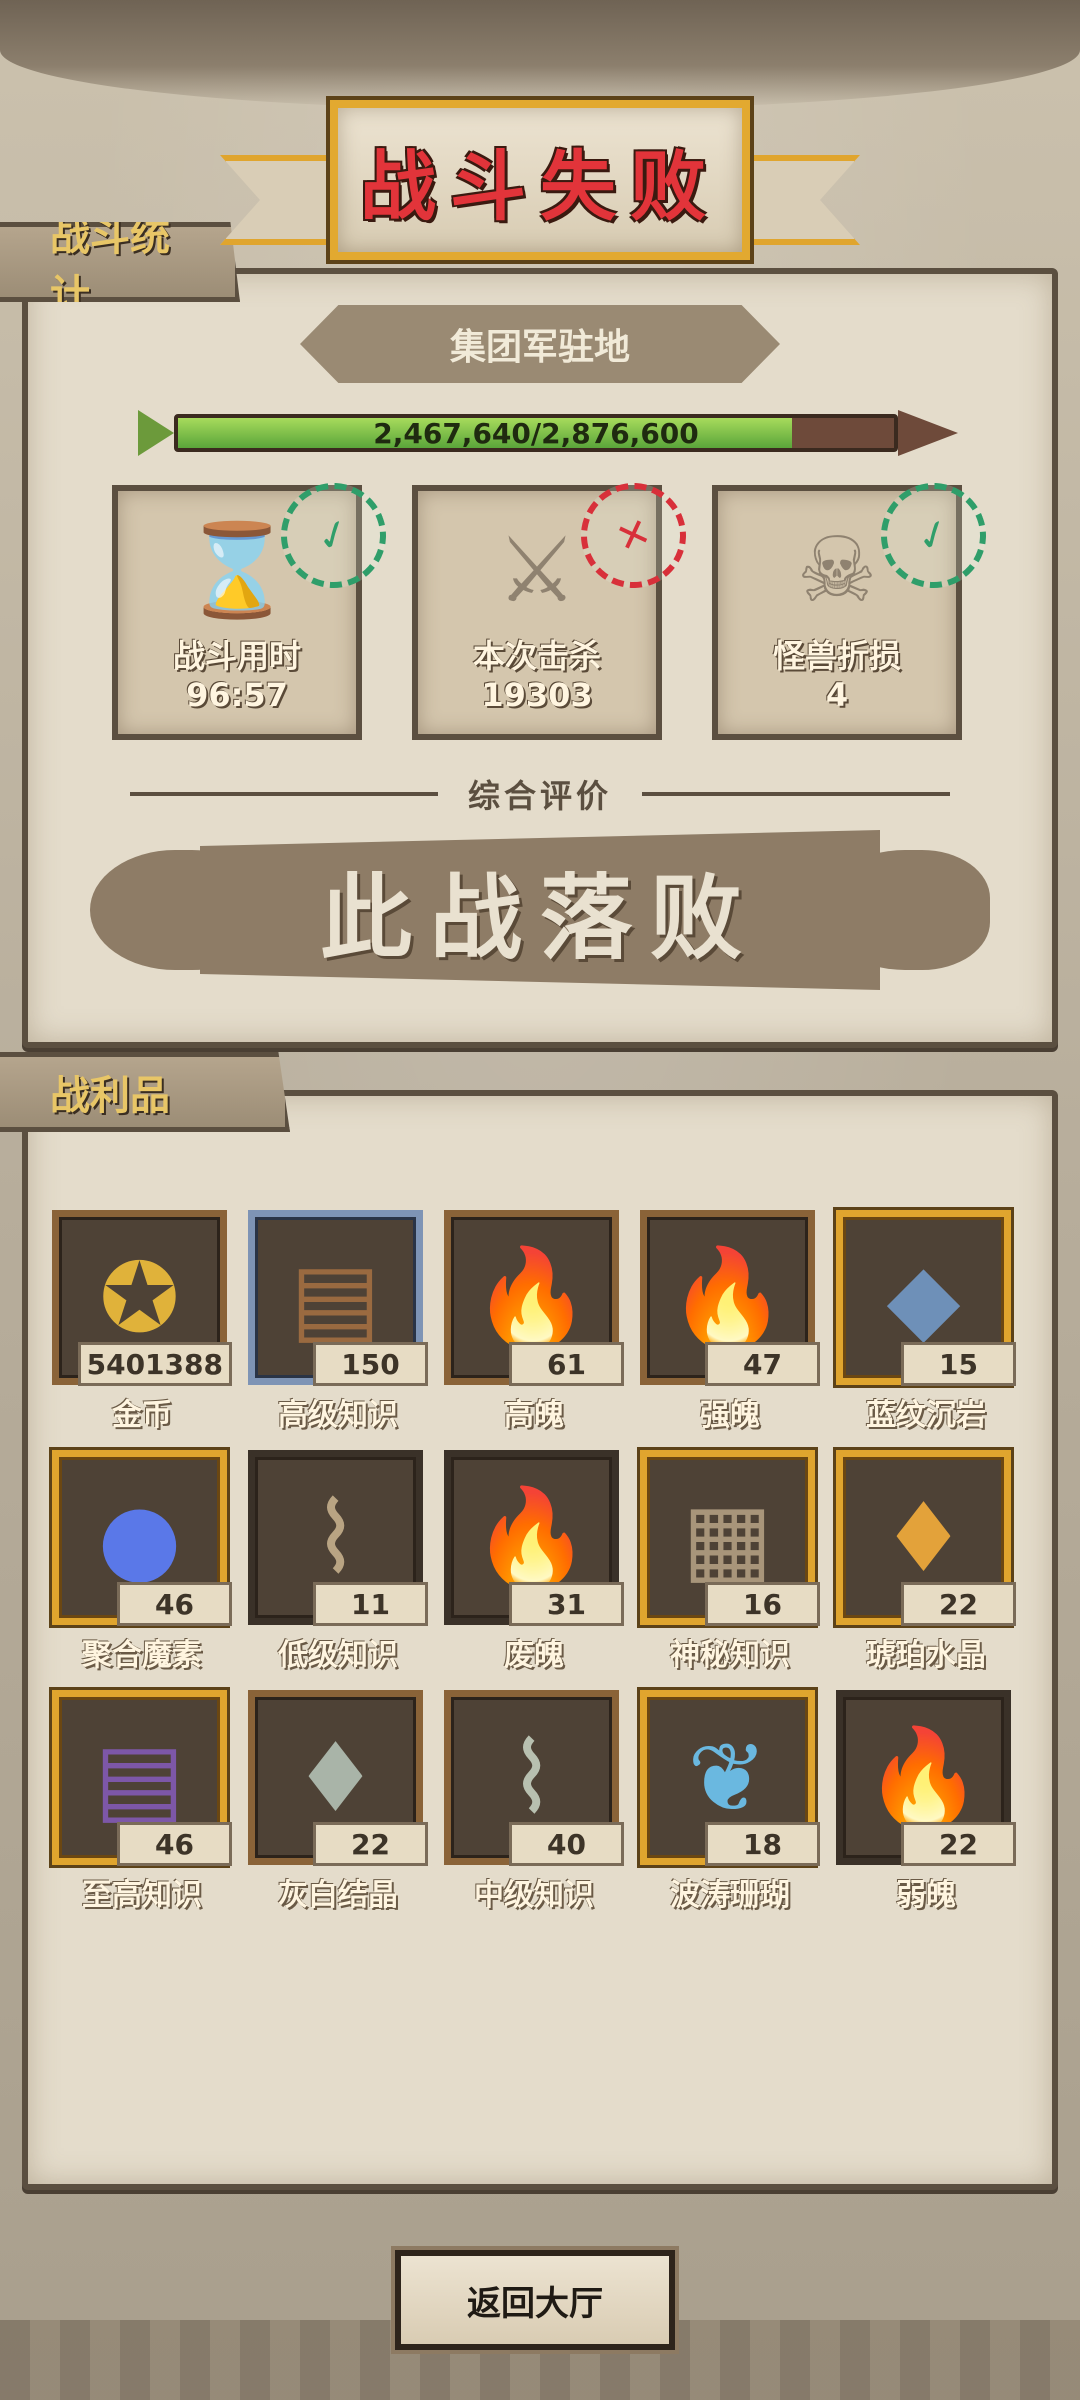 This screenshot has height=2400, width=1080. What do you see at coordinates (539, 918) in the screenshot?
I see `verdict-text: 此战落败` at bounding box center [539, 918].